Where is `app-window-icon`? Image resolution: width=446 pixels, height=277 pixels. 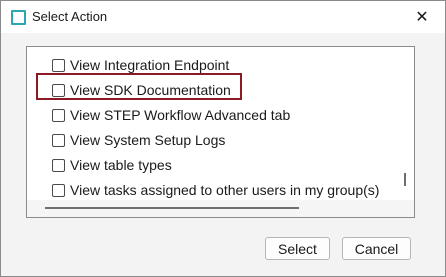
app-window-icon is located at coordinates (18, 17).